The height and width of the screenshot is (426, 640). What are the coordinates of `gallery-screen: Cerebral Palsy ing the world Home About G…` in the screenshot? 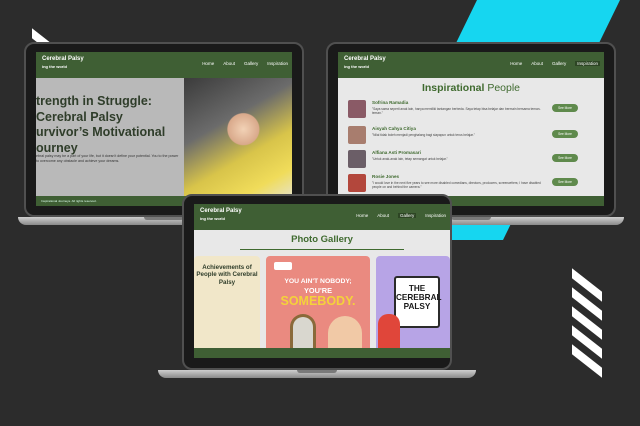 It's located at (322, 281).